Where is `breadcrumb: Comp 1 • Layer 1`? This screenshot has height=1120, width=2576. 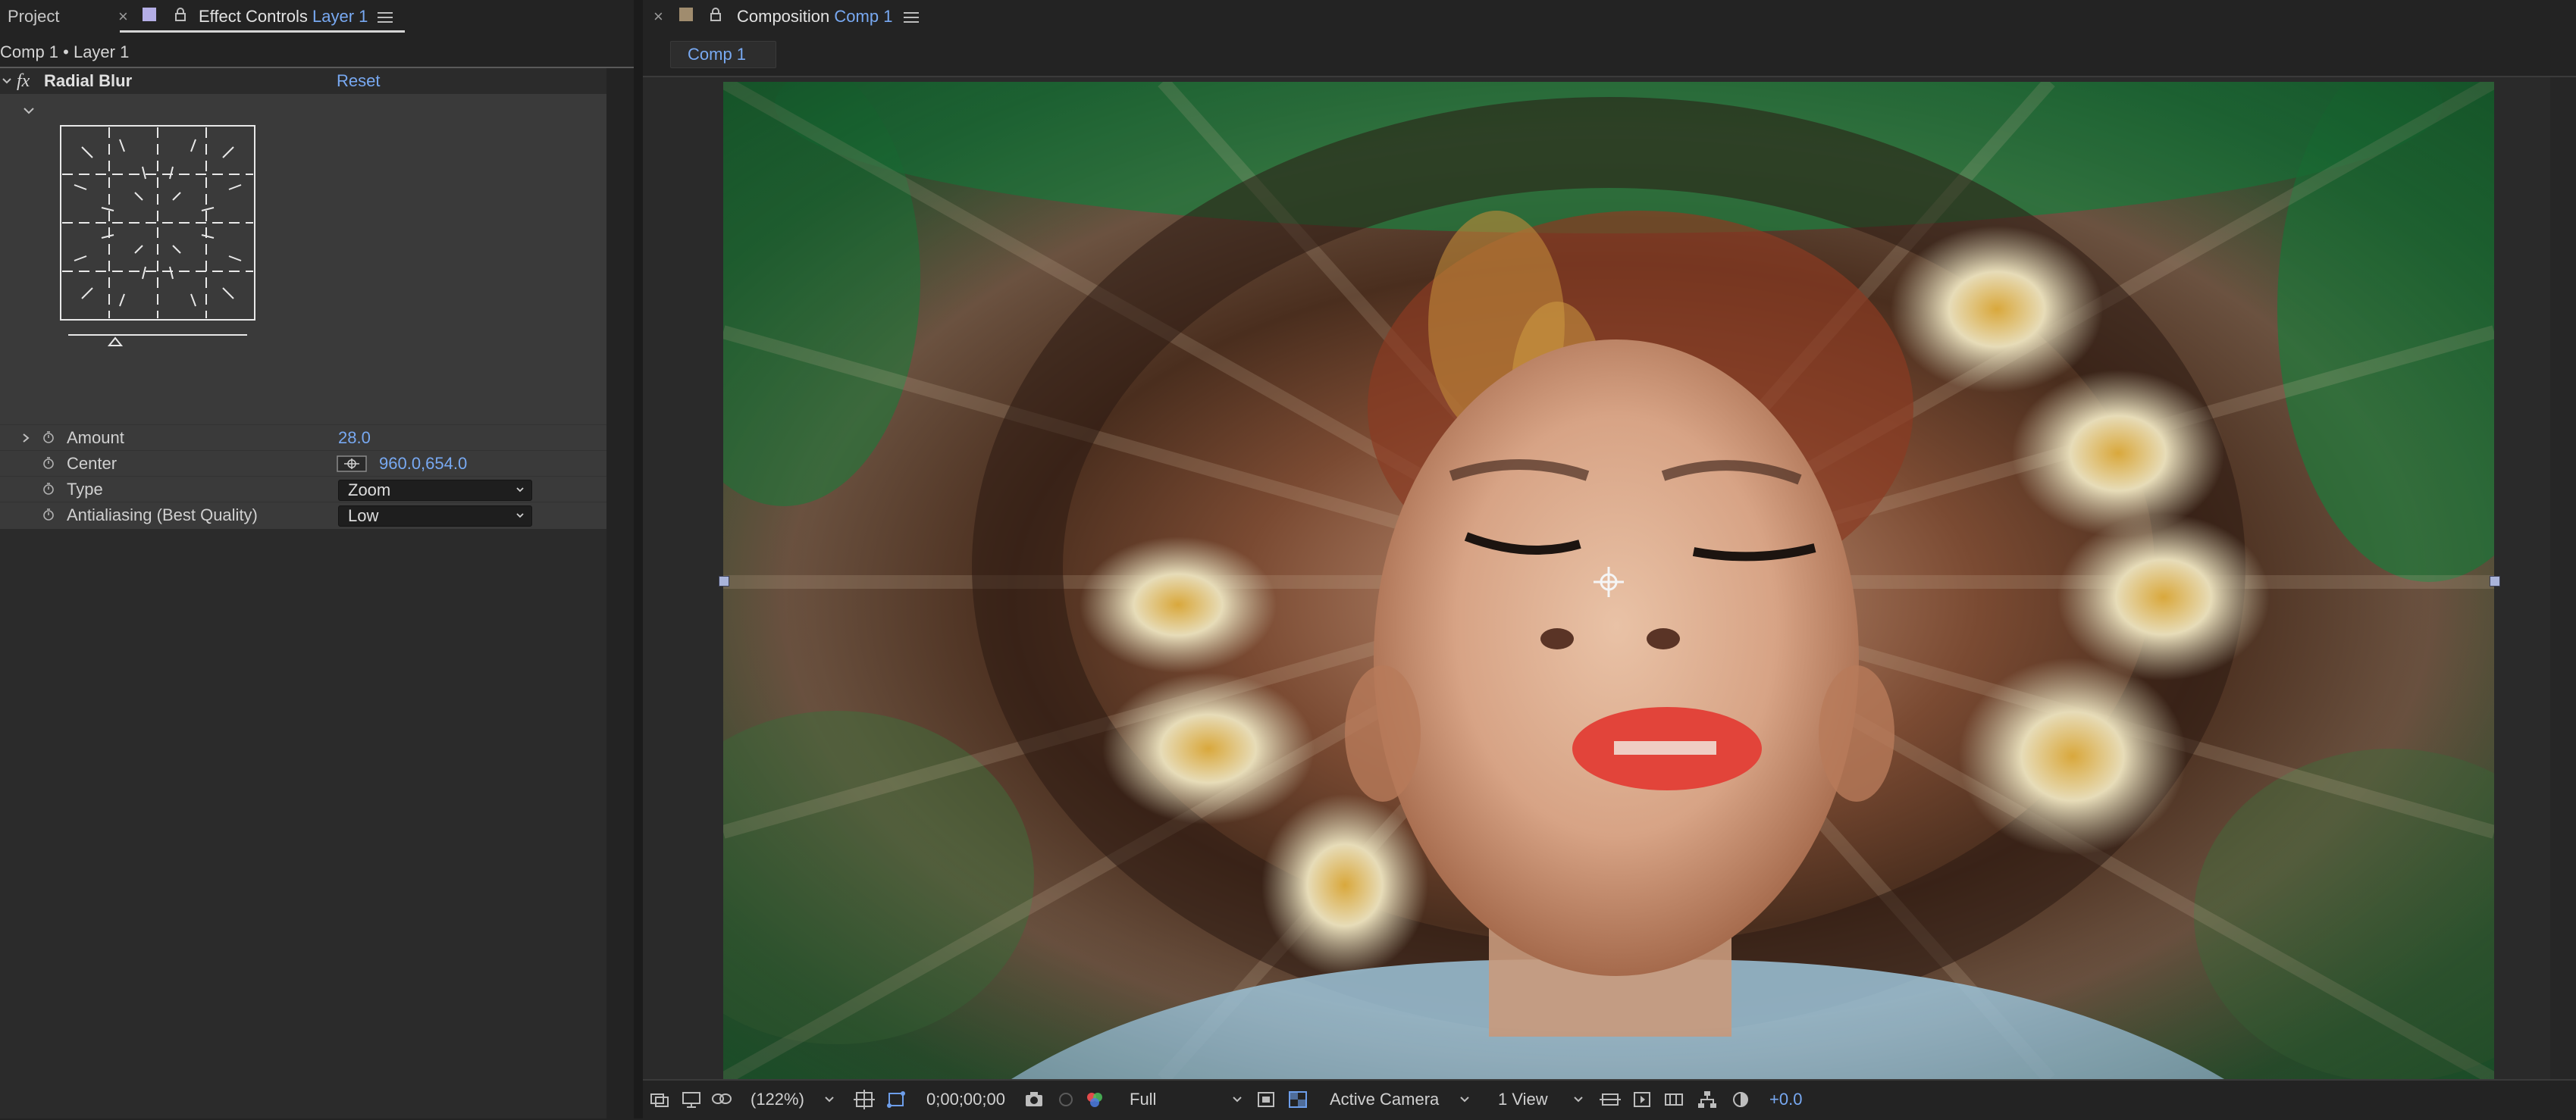
breadcrumb: Comp 1 • Layer 1 is located at coordinates (65, 51).